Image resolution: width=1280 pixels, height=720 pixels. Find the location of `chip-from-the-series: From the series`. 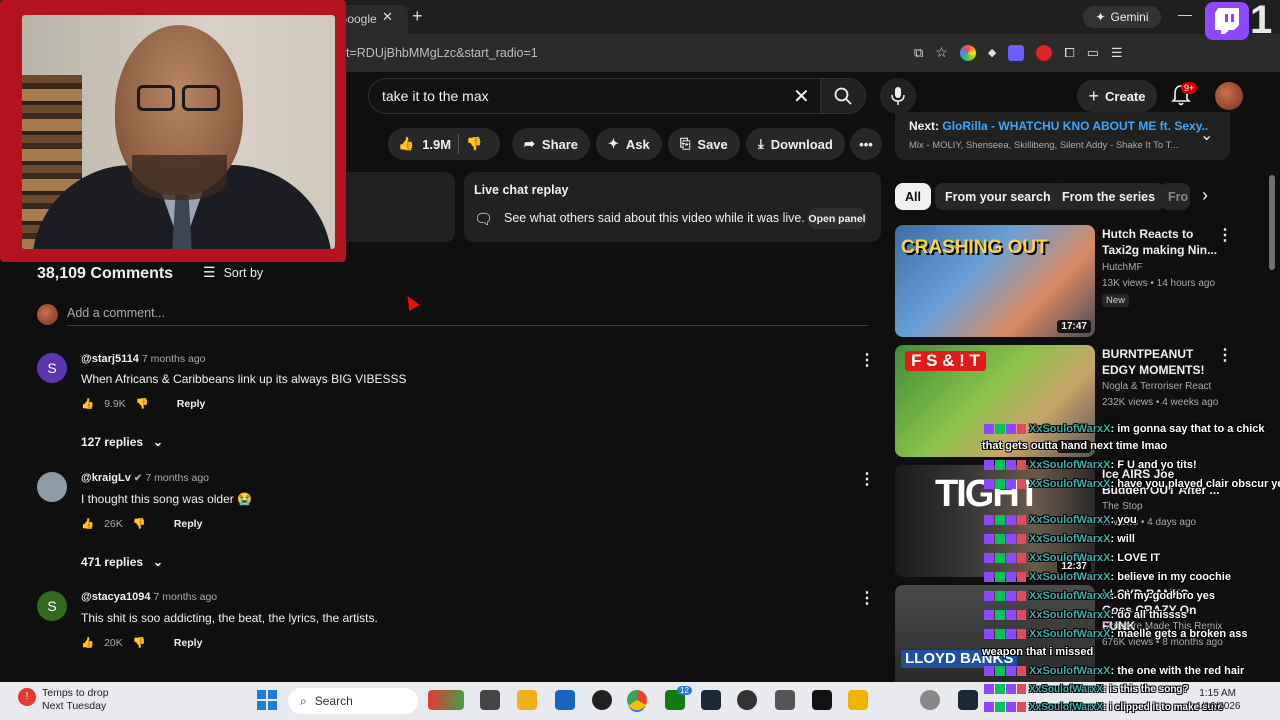

chip-from-the-series: From the series is located at coordinates (1109, 196).